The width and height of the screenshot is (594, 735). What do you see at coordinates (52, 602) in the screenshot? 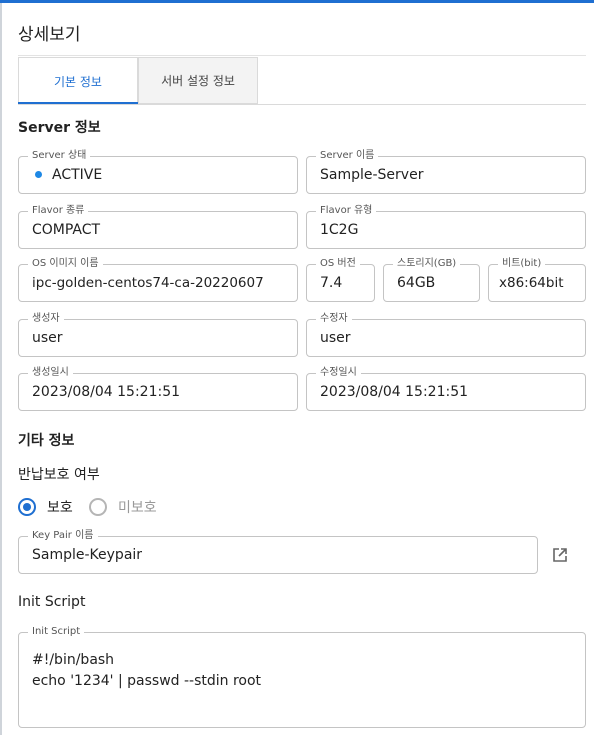
I see `init-script-heading: Init Script` at bounding box center [52, 602].